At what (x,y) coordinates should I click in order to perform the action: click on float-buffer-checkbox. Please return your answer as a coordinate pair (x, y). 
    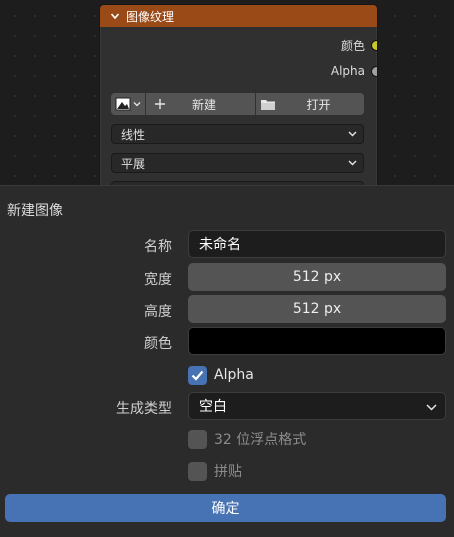
    Looking at the image, I should click on (197, 439).